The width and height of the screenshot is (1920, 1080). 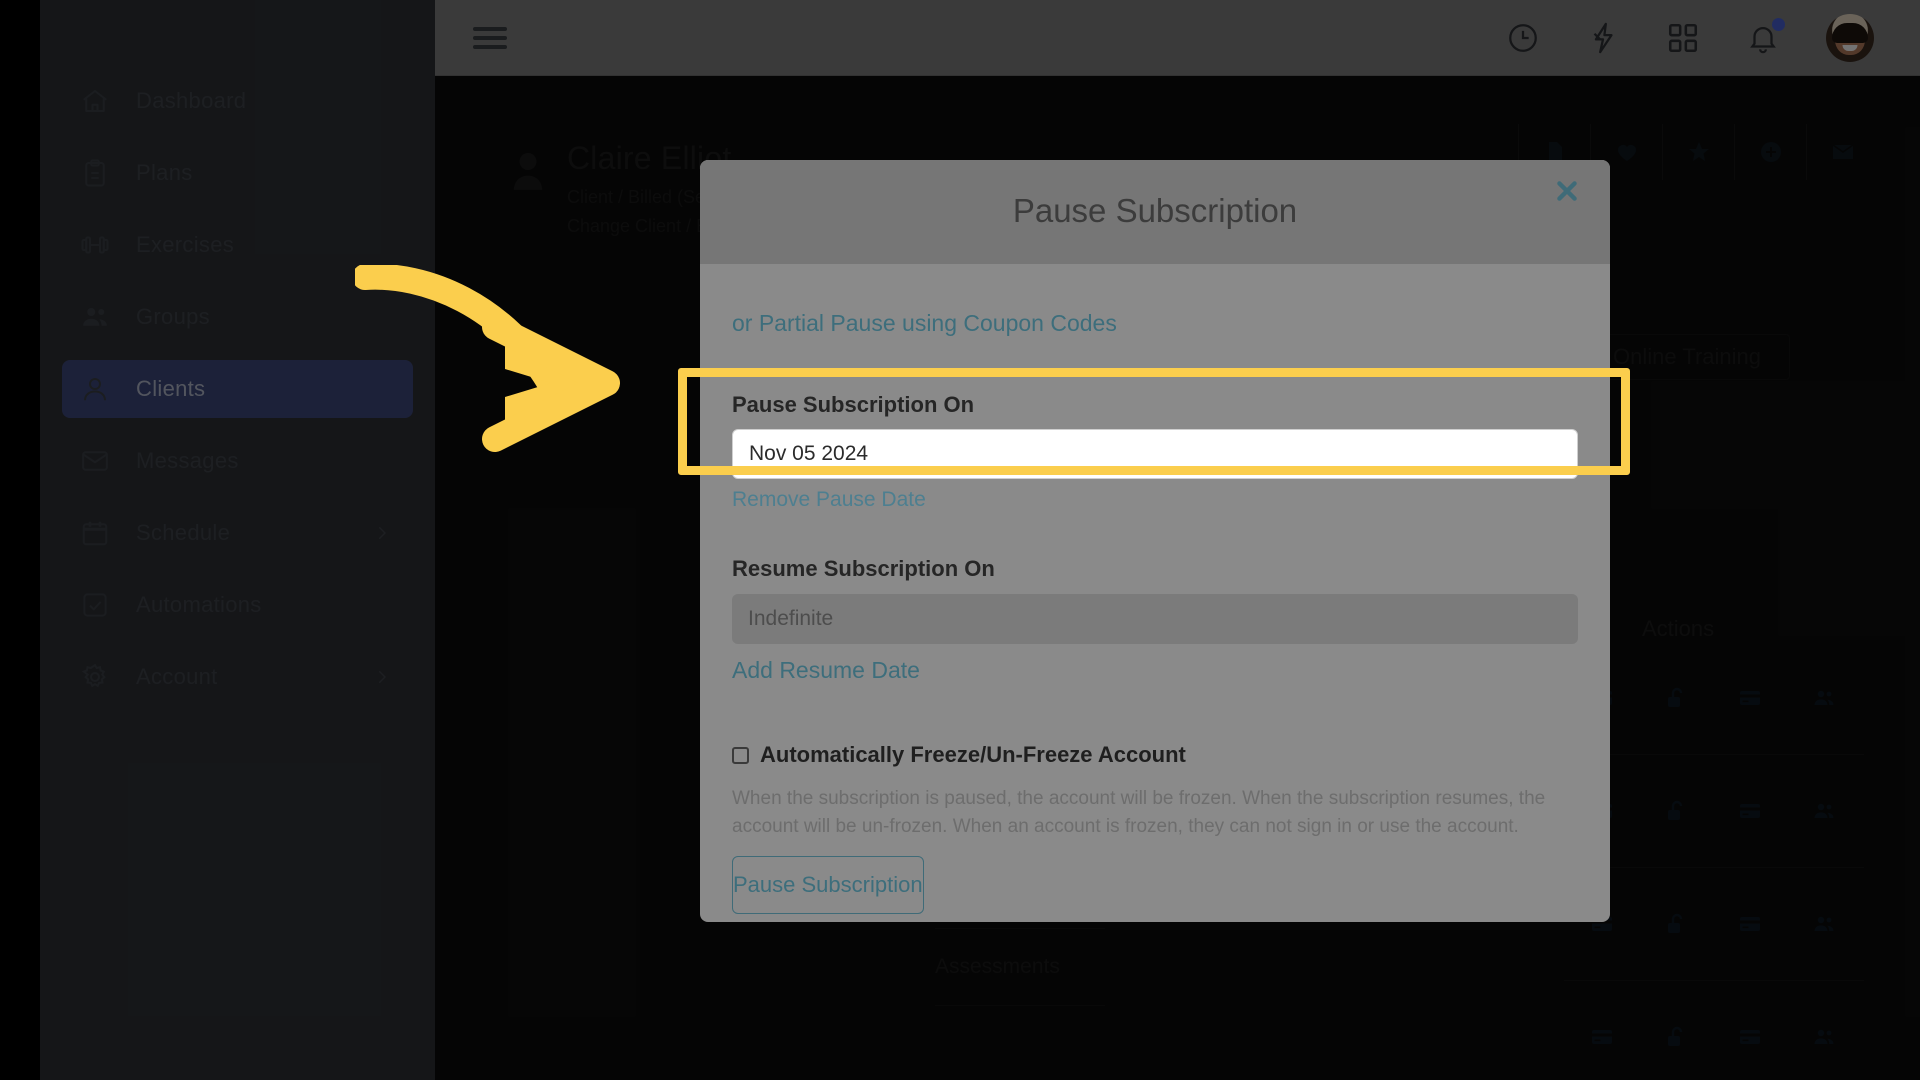 I want to click on grid-icon, so click(x=1683, y=38).